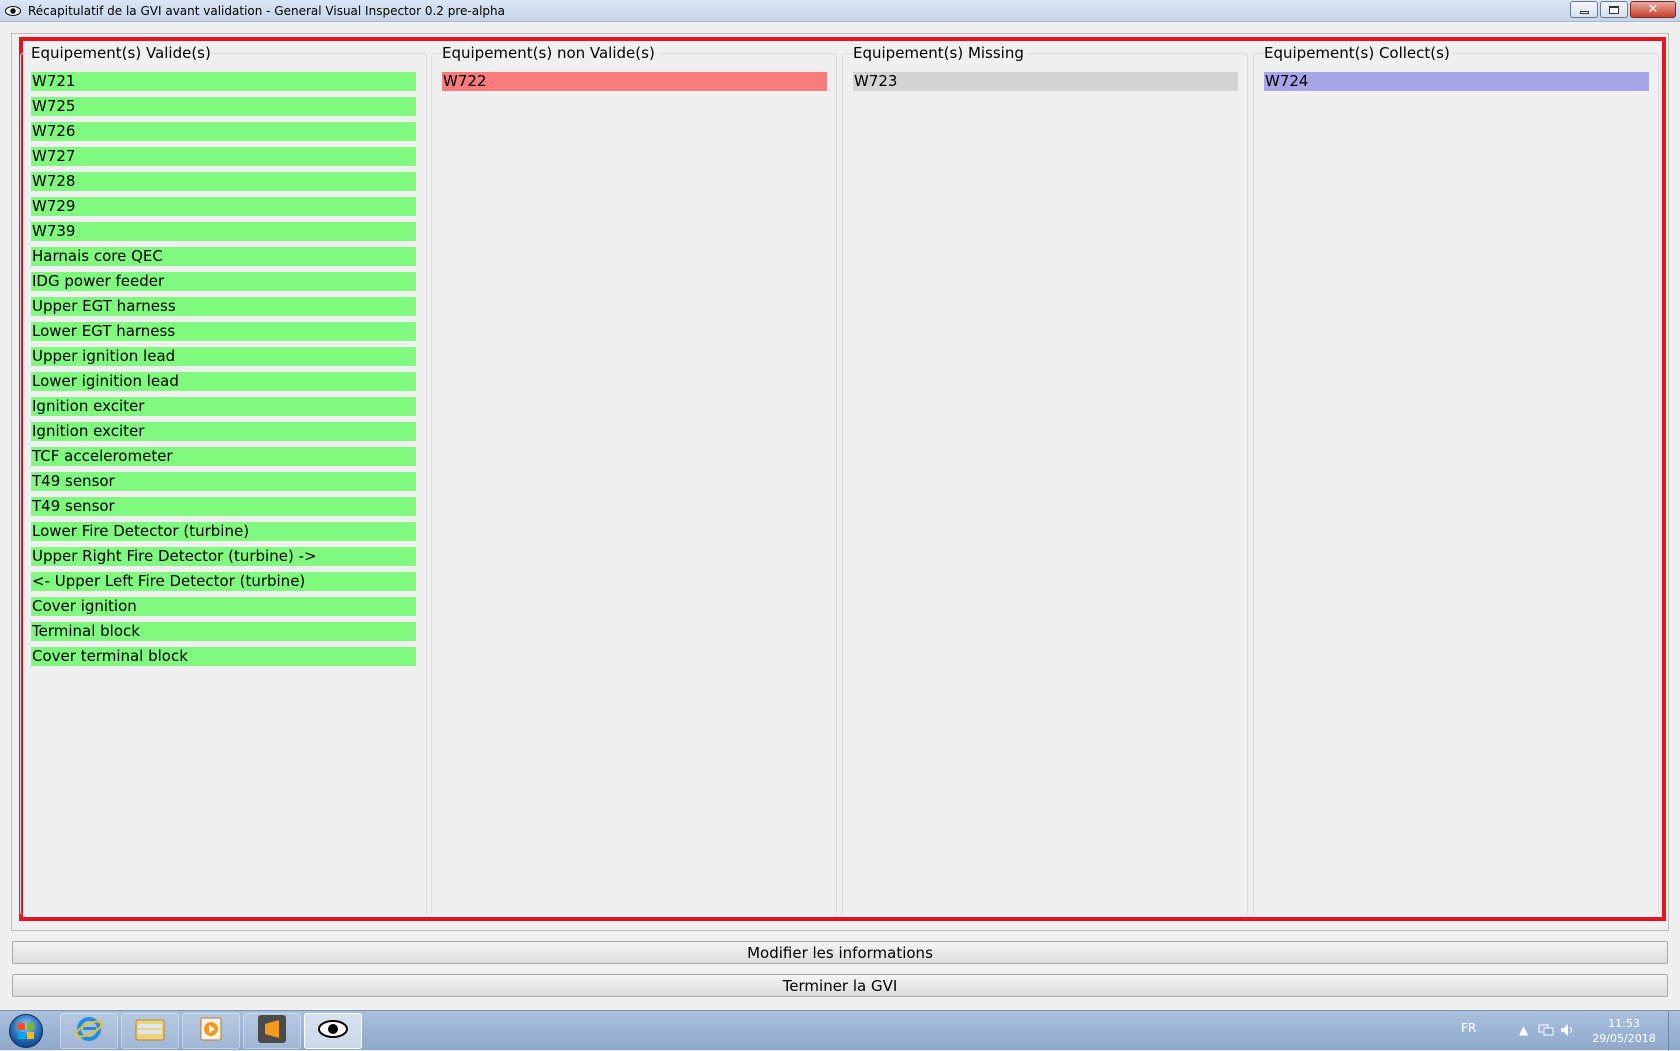 The width and height of the screenshot is (1680, 1051). Describe the element at coordinates (223, 631) in the screenshot. I see `list-item: Terminal block` at that location.